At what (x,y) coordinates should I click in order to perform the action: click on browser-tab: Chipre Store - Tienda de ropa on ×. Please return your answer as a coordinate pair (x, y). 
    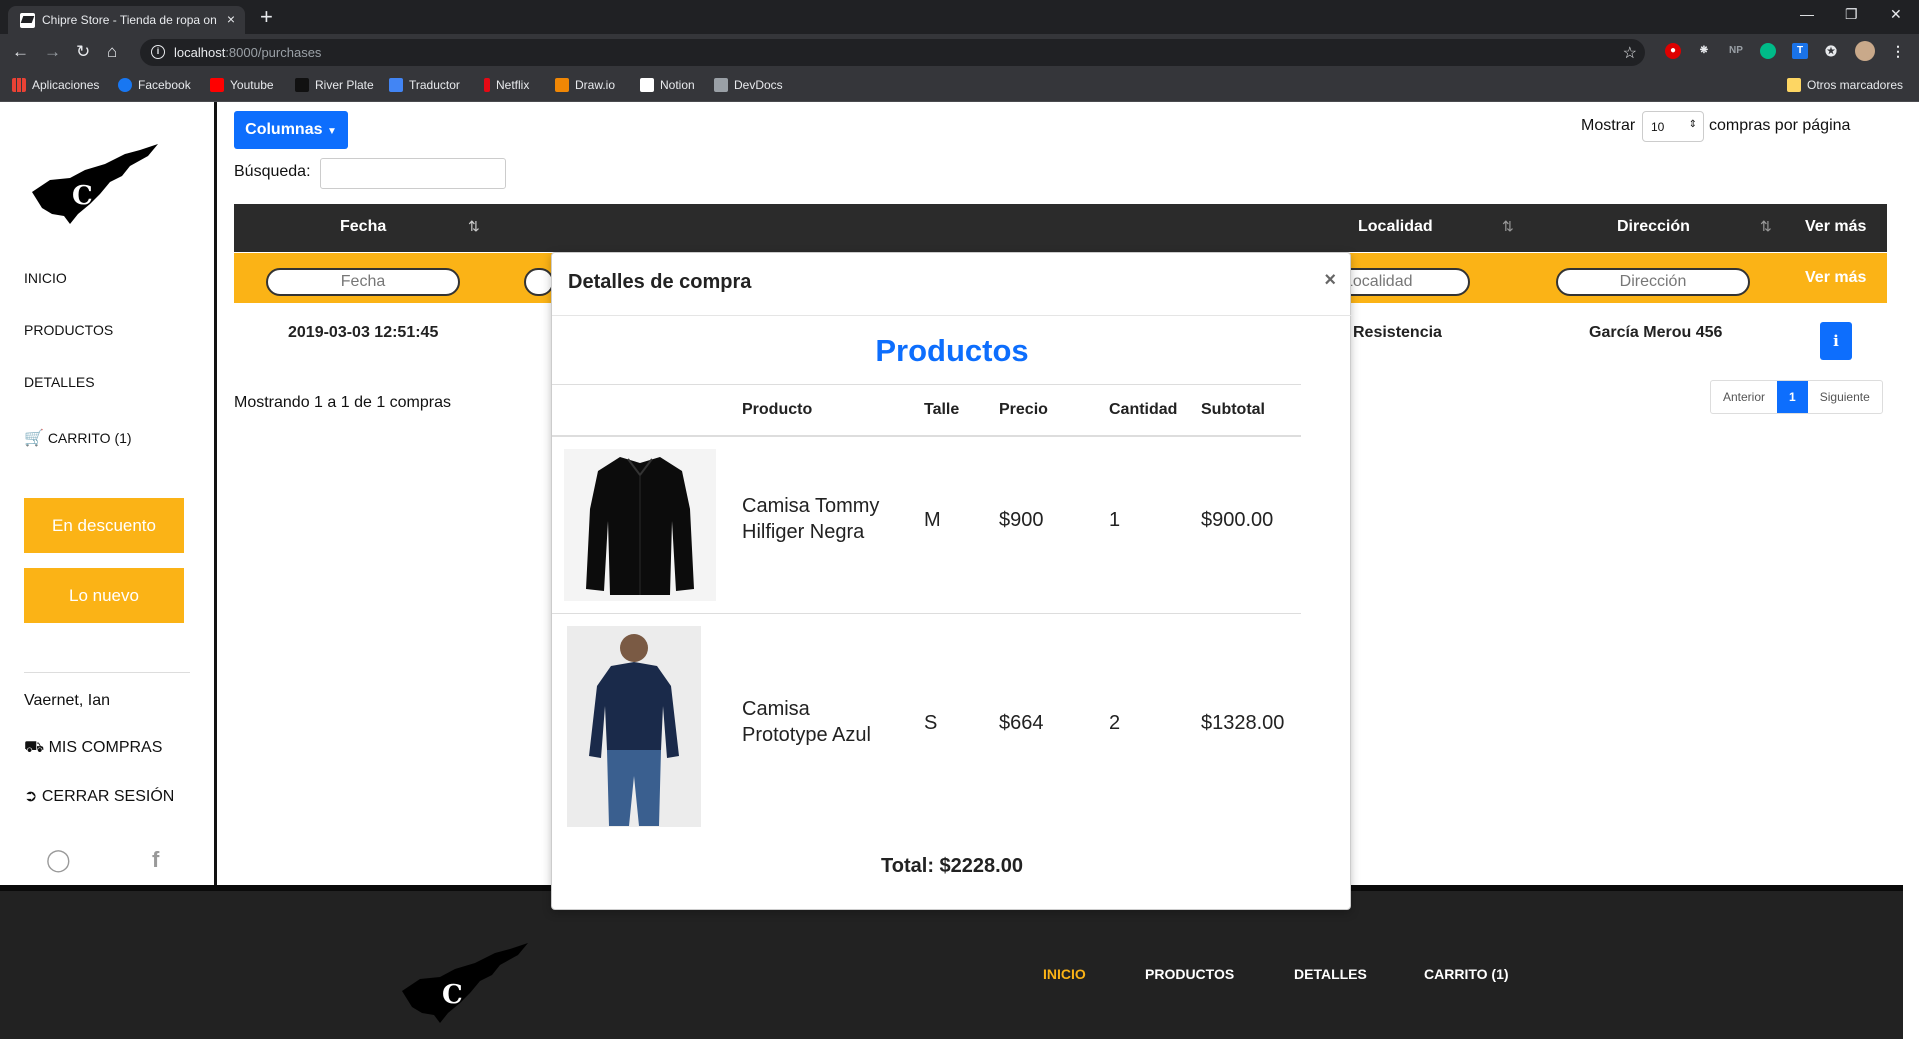
    Looking at the image, I should click on (126, 20).